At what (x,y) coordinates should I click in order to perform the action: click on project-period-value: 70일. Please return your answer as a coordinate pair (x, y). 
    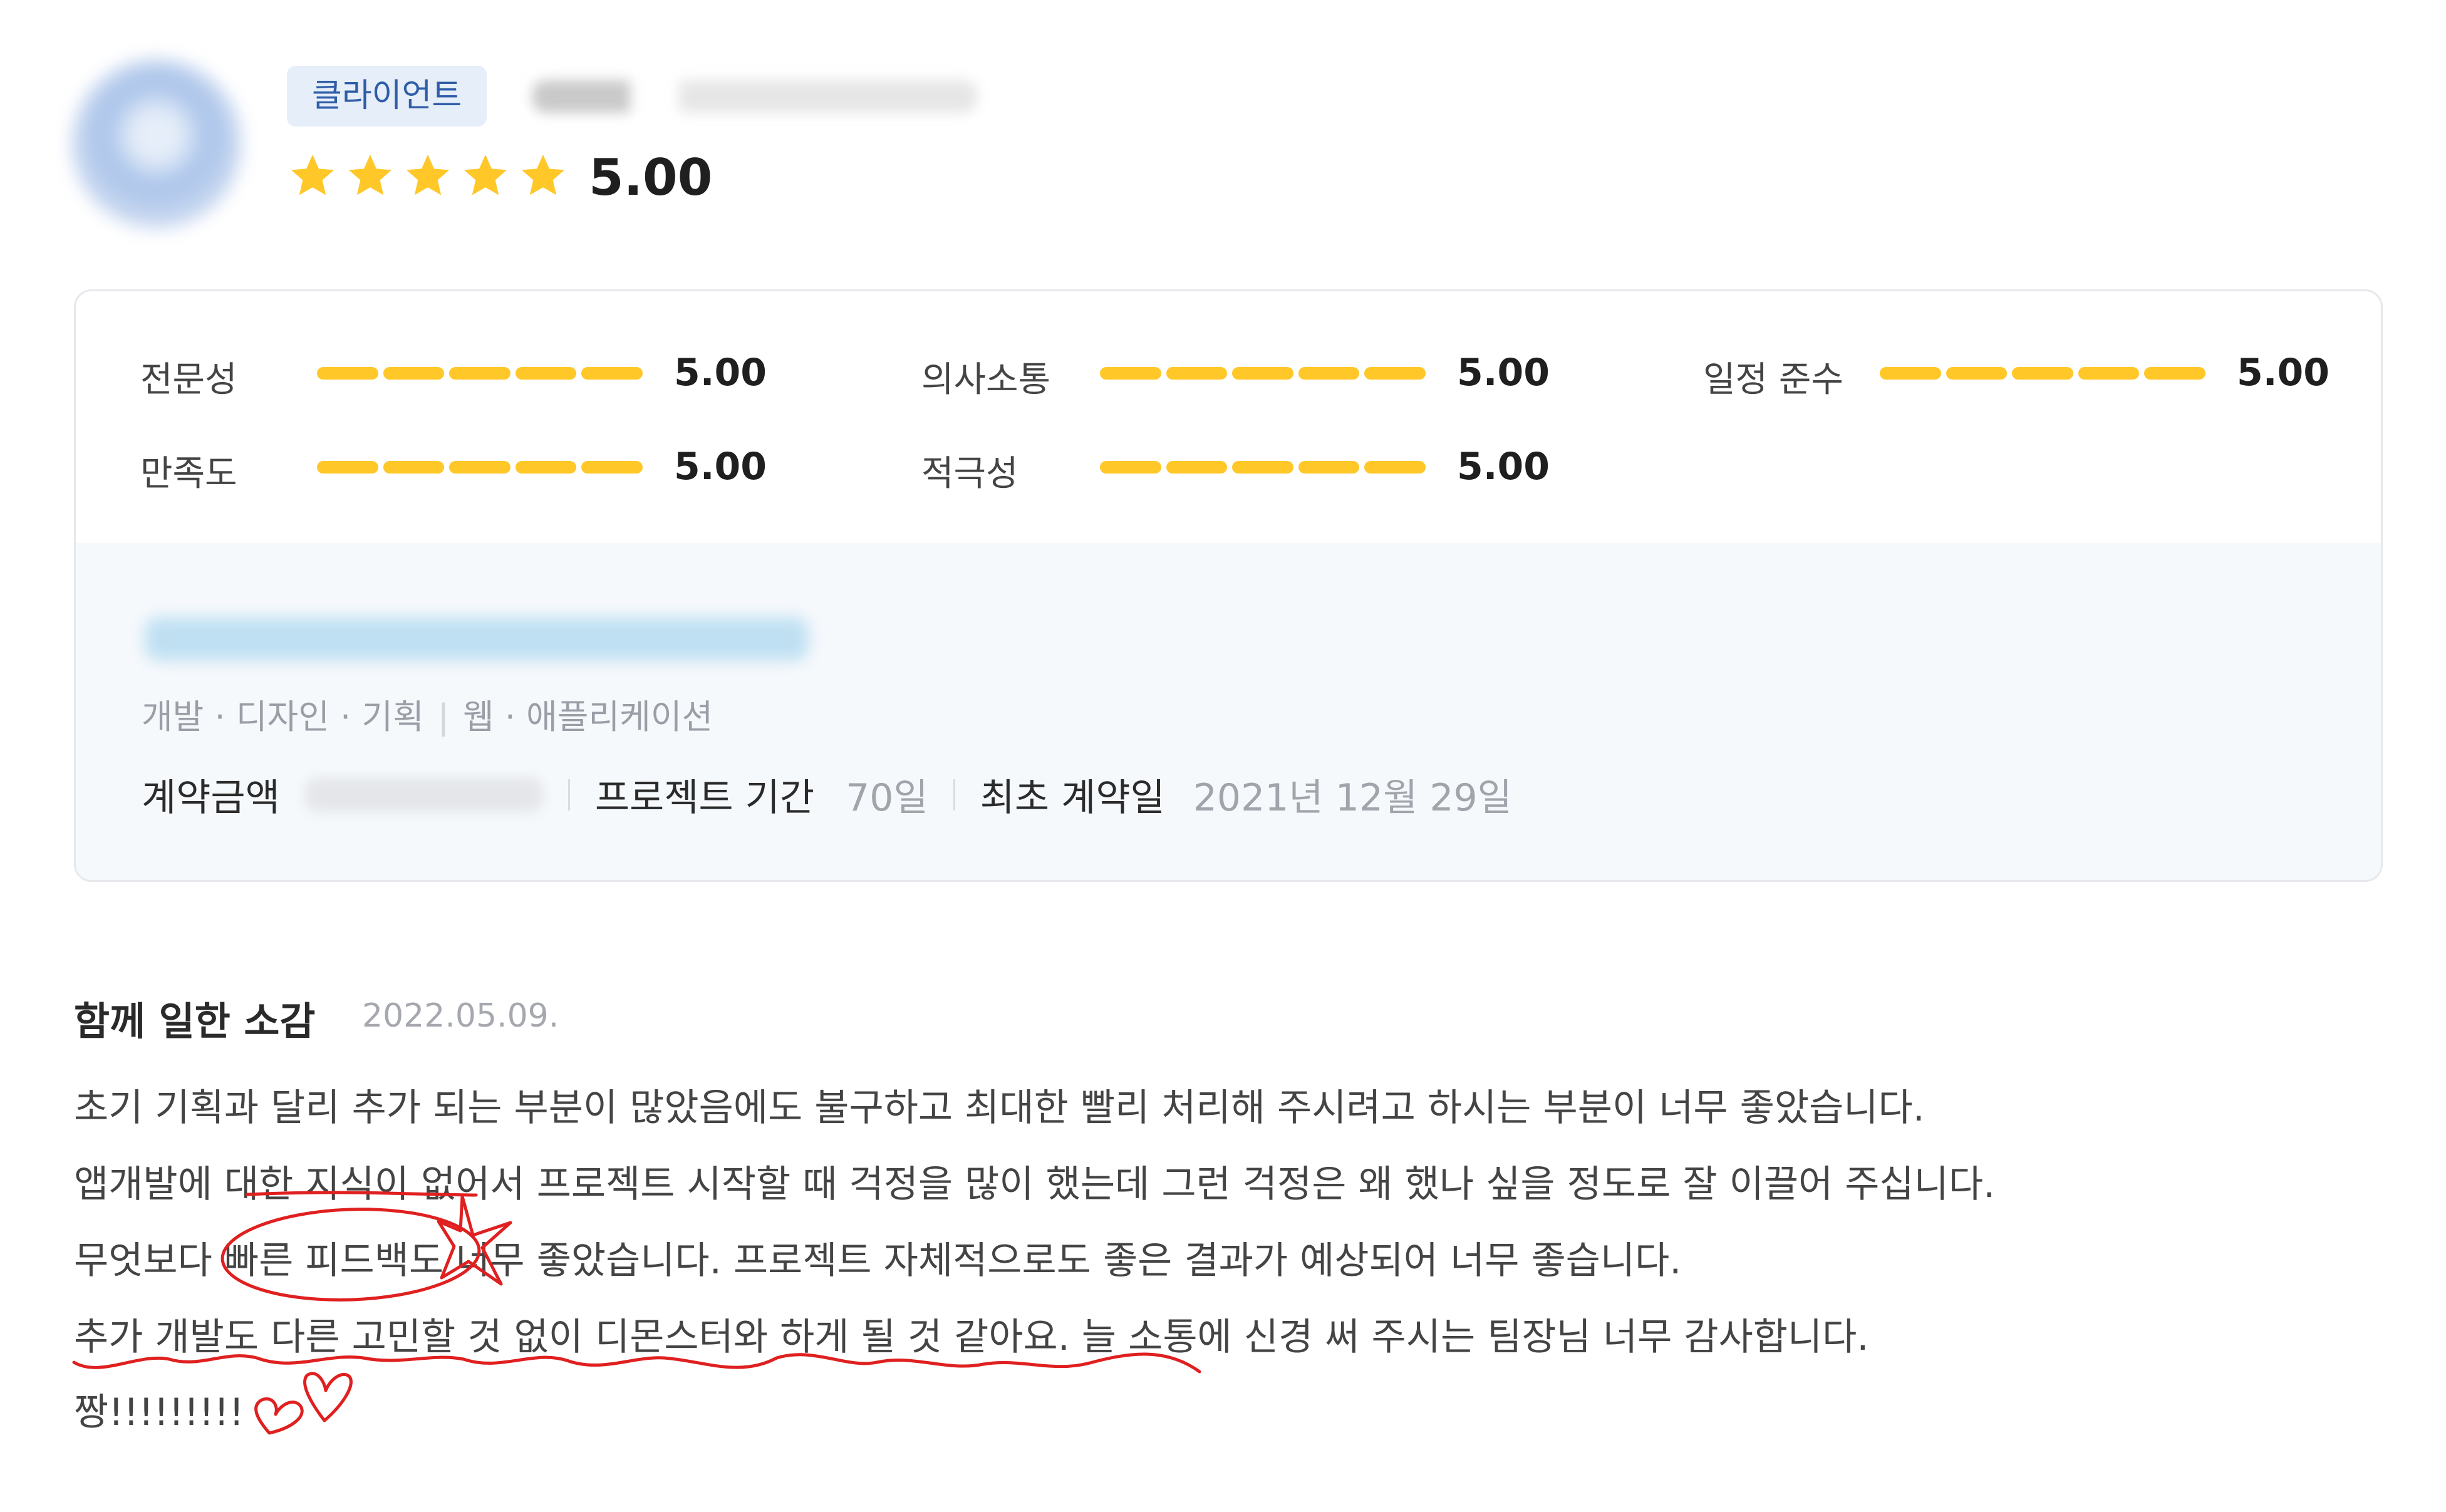
    Looking at the image, I should click on (887, 798).